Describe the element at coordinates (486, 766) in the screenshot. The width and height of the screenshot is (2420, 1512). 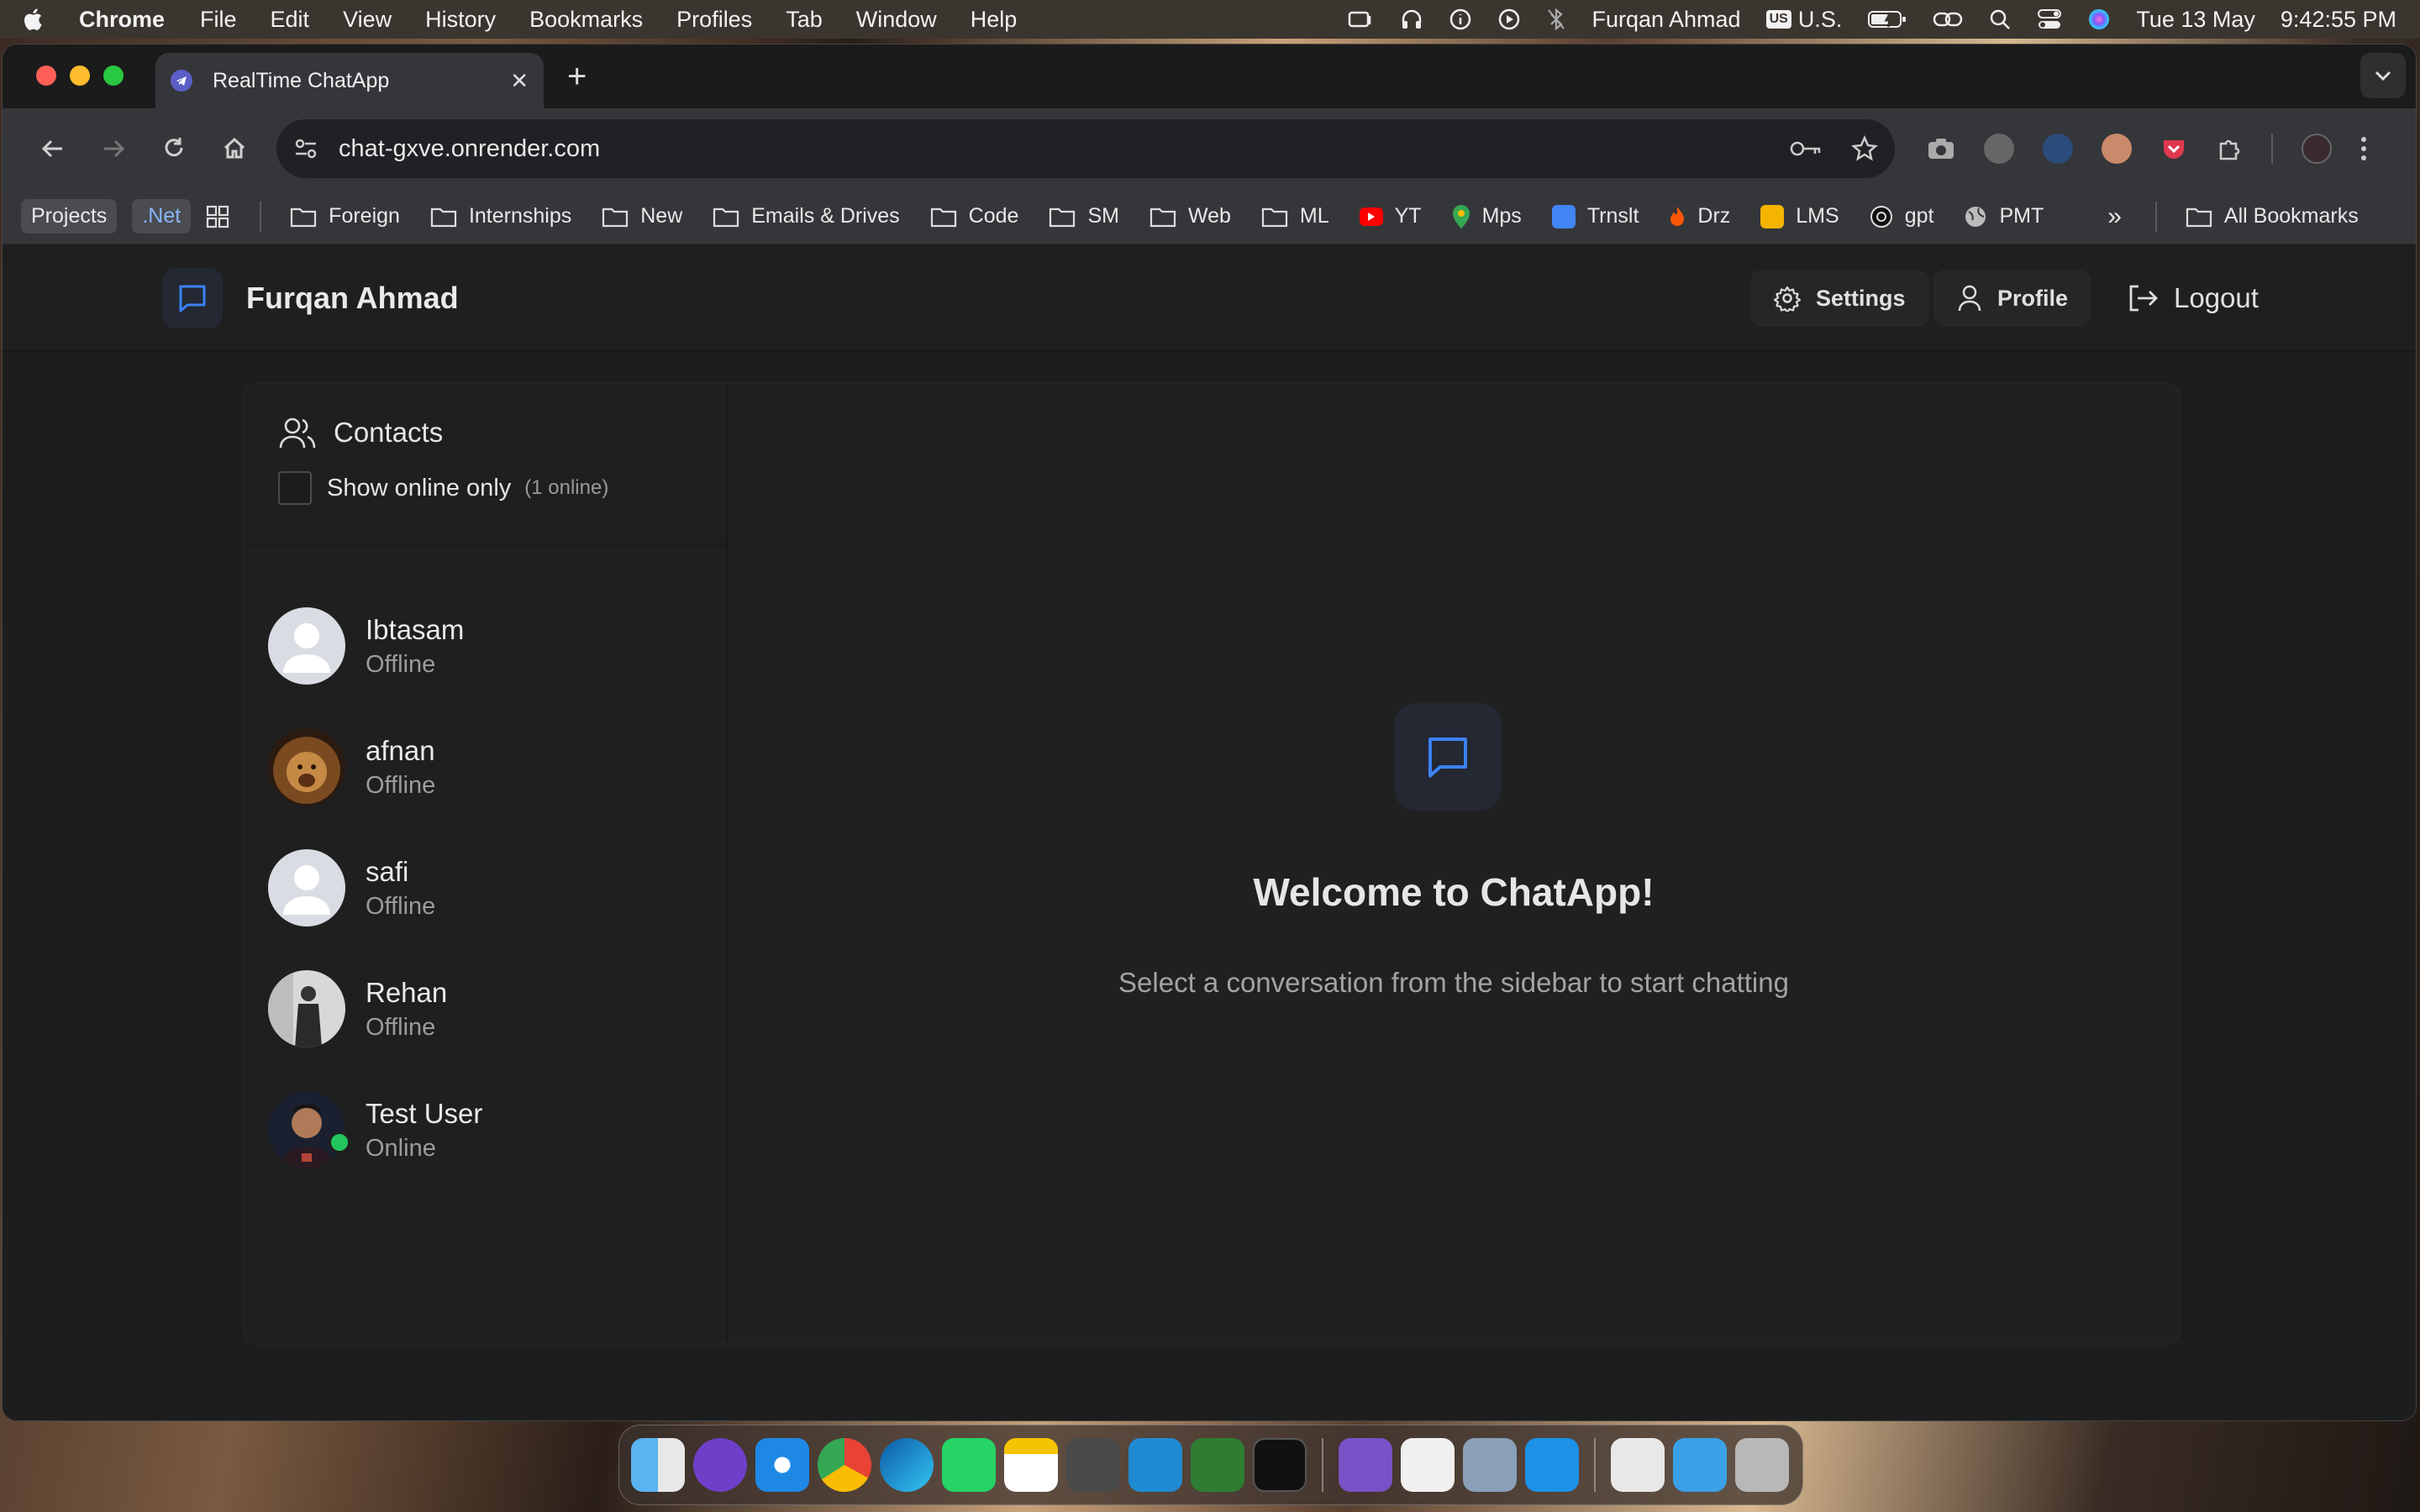
I see `contact-item-afnan: afnan Offline` at that location.